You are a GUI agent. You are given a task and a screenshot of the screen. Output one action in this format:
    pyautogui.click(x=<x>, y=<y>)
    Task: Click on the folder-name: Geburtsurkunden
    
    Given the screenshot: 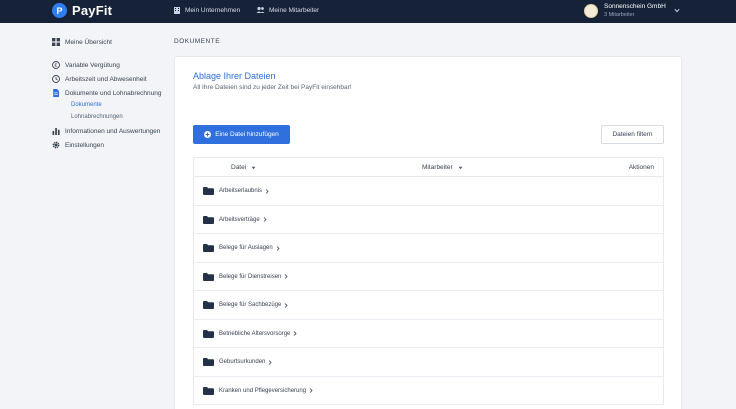 What is the action you would take?
    pyautogui.click(x=245, y=362)
    